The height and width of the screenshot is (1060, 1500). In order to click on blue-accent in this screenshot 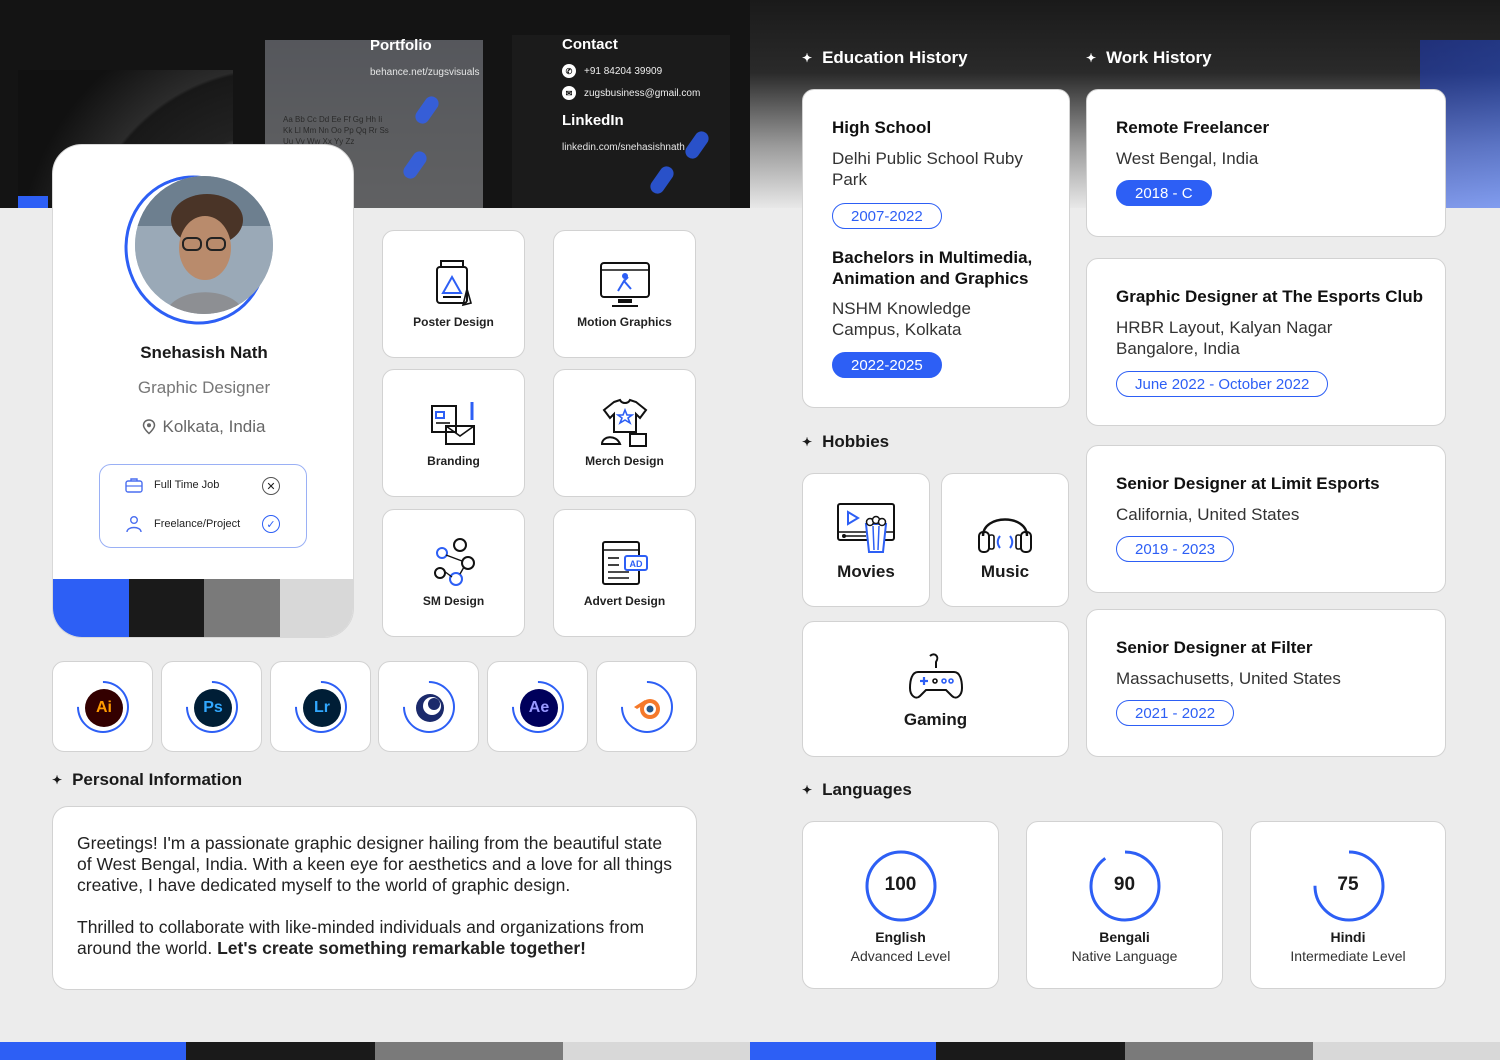, I will do `click(33, 202)`.